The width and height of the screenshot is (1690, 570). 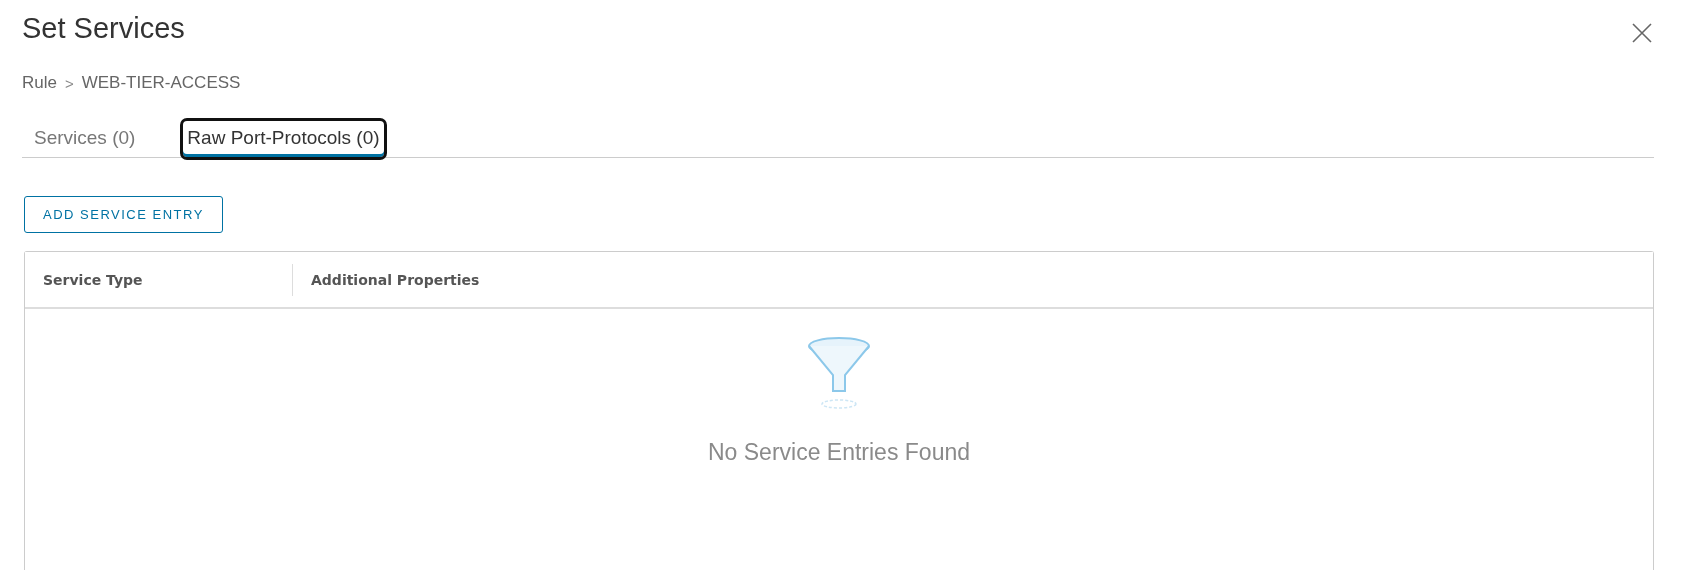 I want to click on column-header: Additional Properties, so click(x=972, y=279).